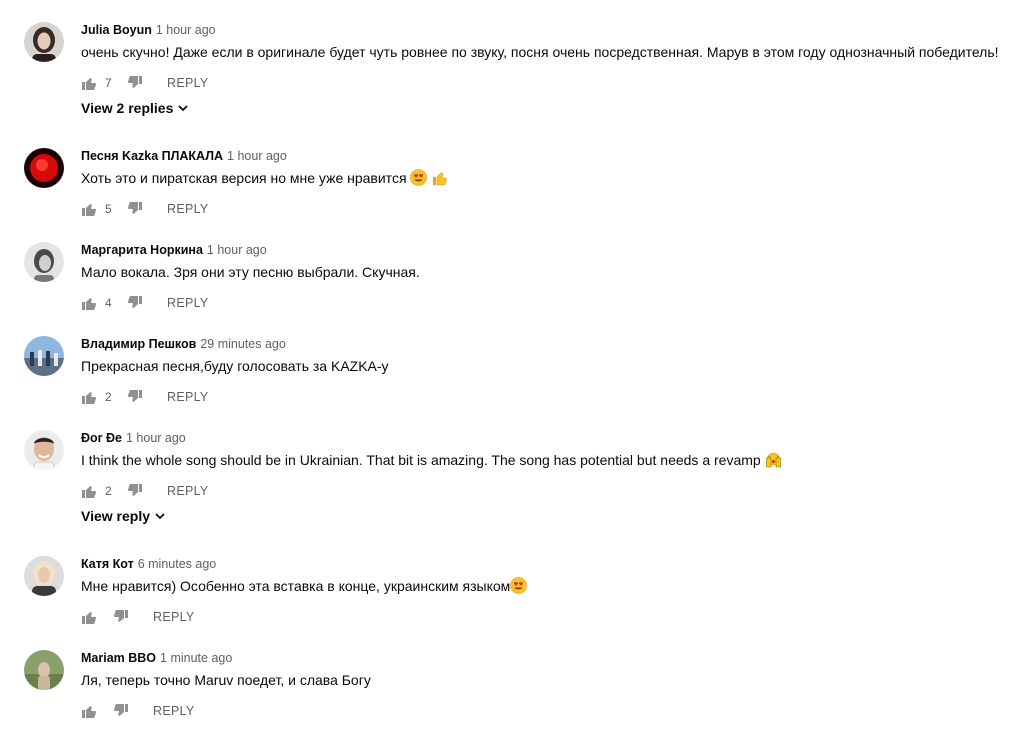  What do you see at coordinates (116, 516) in the screenshot?
I see `view-replies-label: View reply` at bounding box center [116, 516].